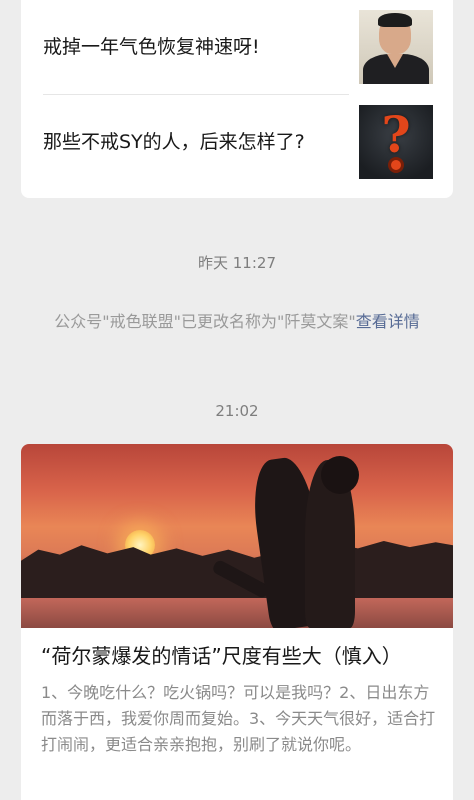 The height and width of the screenshot is (800, 474). What do you see at coordinates (205, 321) in the screenshot?
I see `rename-notice-text: 公众号"戒色联盟"已更改名称为"阡莫文案"` at bounding box center [205, 321].